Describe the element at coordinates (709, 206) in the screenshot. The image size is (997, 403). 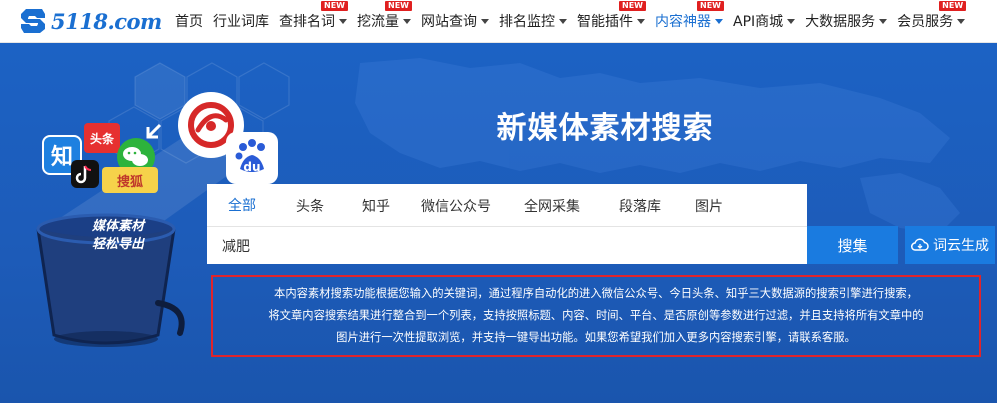
I see `tab-6: 图片` at that location.